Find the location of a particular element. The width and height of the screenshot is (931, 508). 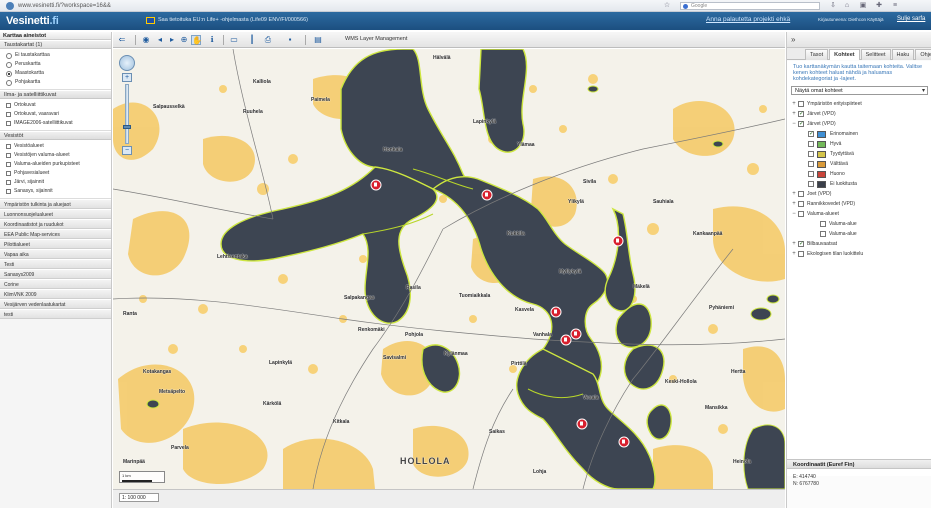

background-map-option: Ei taustakarttaa is located at coordinates (55, 55).